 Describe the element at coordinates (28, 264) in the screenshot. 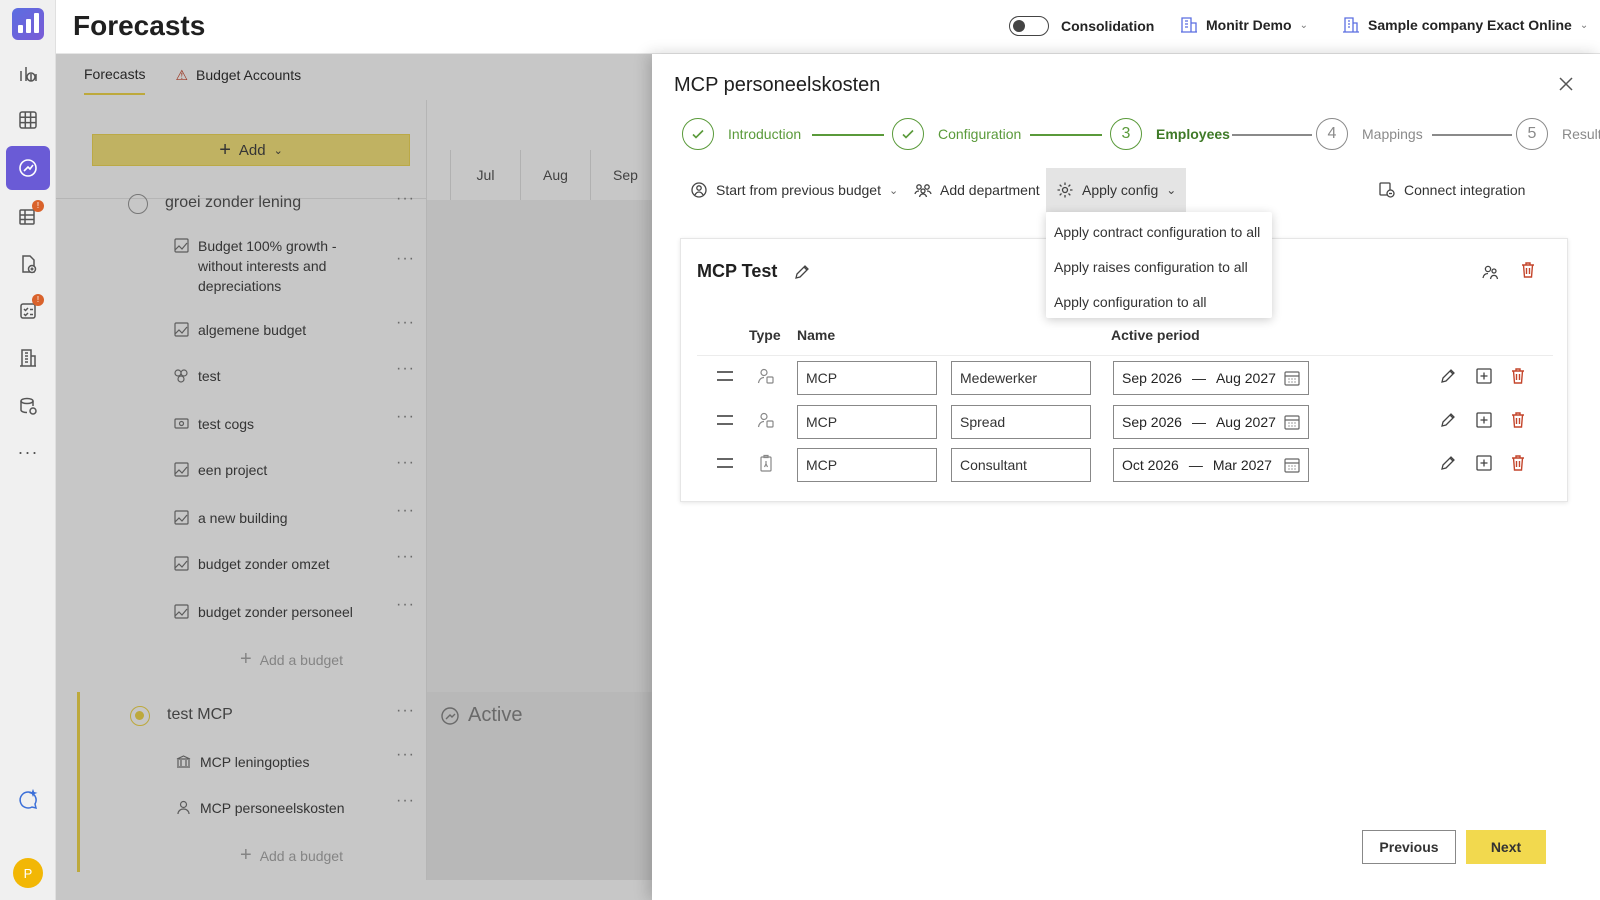

I see `document-add-icon` at that location.